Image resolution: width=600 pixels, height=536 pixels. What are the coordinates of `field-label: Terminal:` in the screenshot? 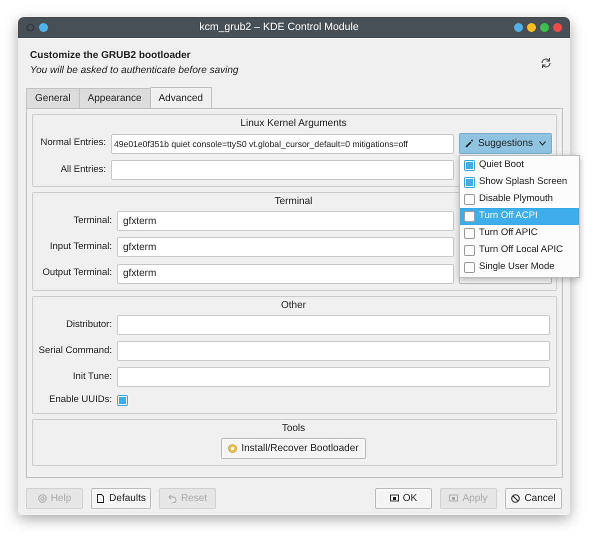 It's located at (92, 221).